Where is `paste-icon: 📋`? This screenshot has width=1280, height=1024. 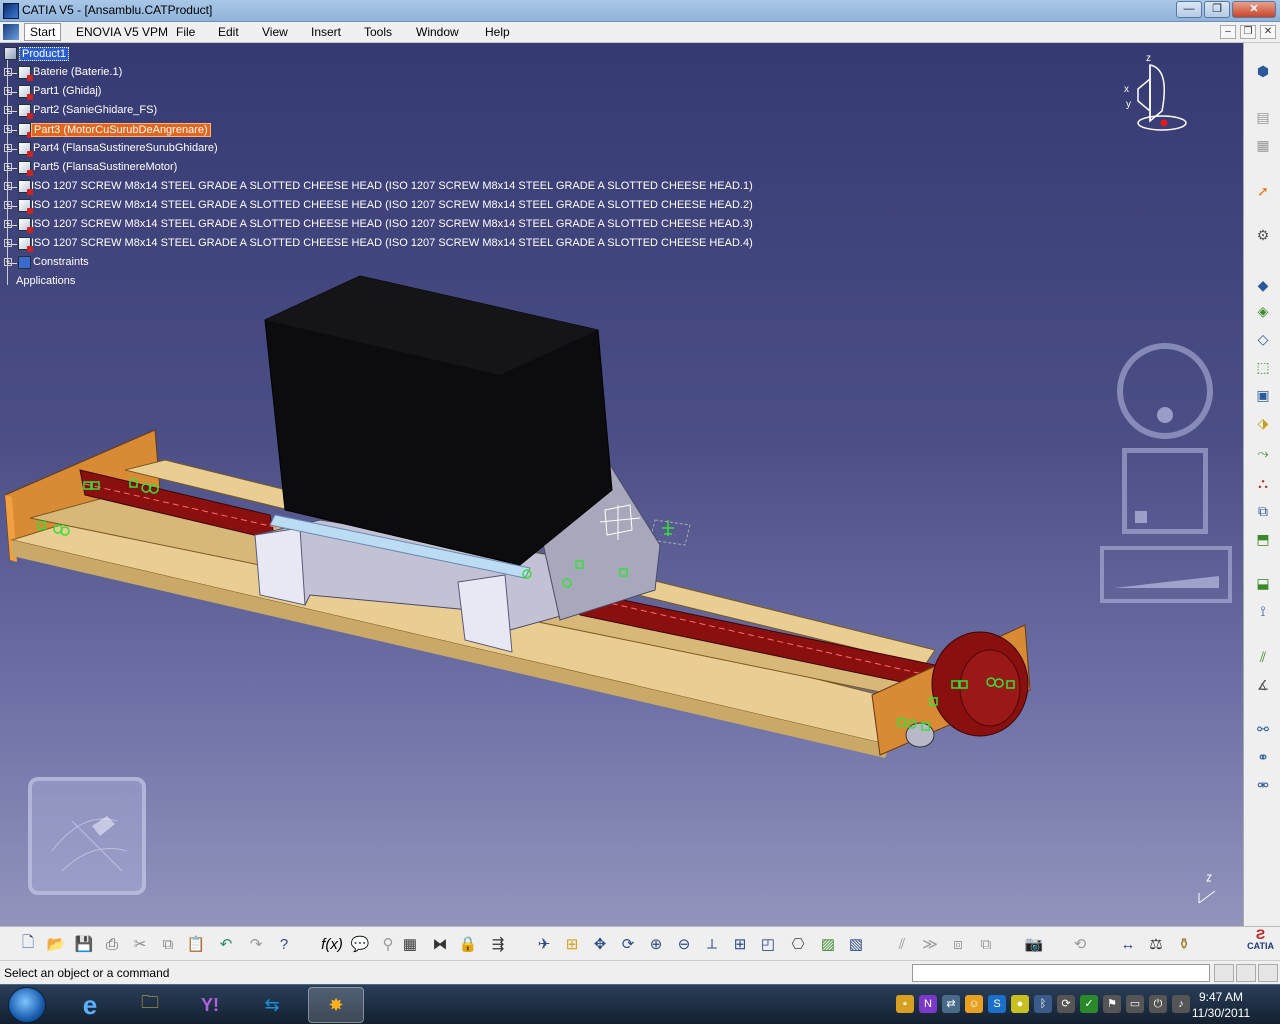 paste-icon: 📋 is located at coordinates (196, 944).